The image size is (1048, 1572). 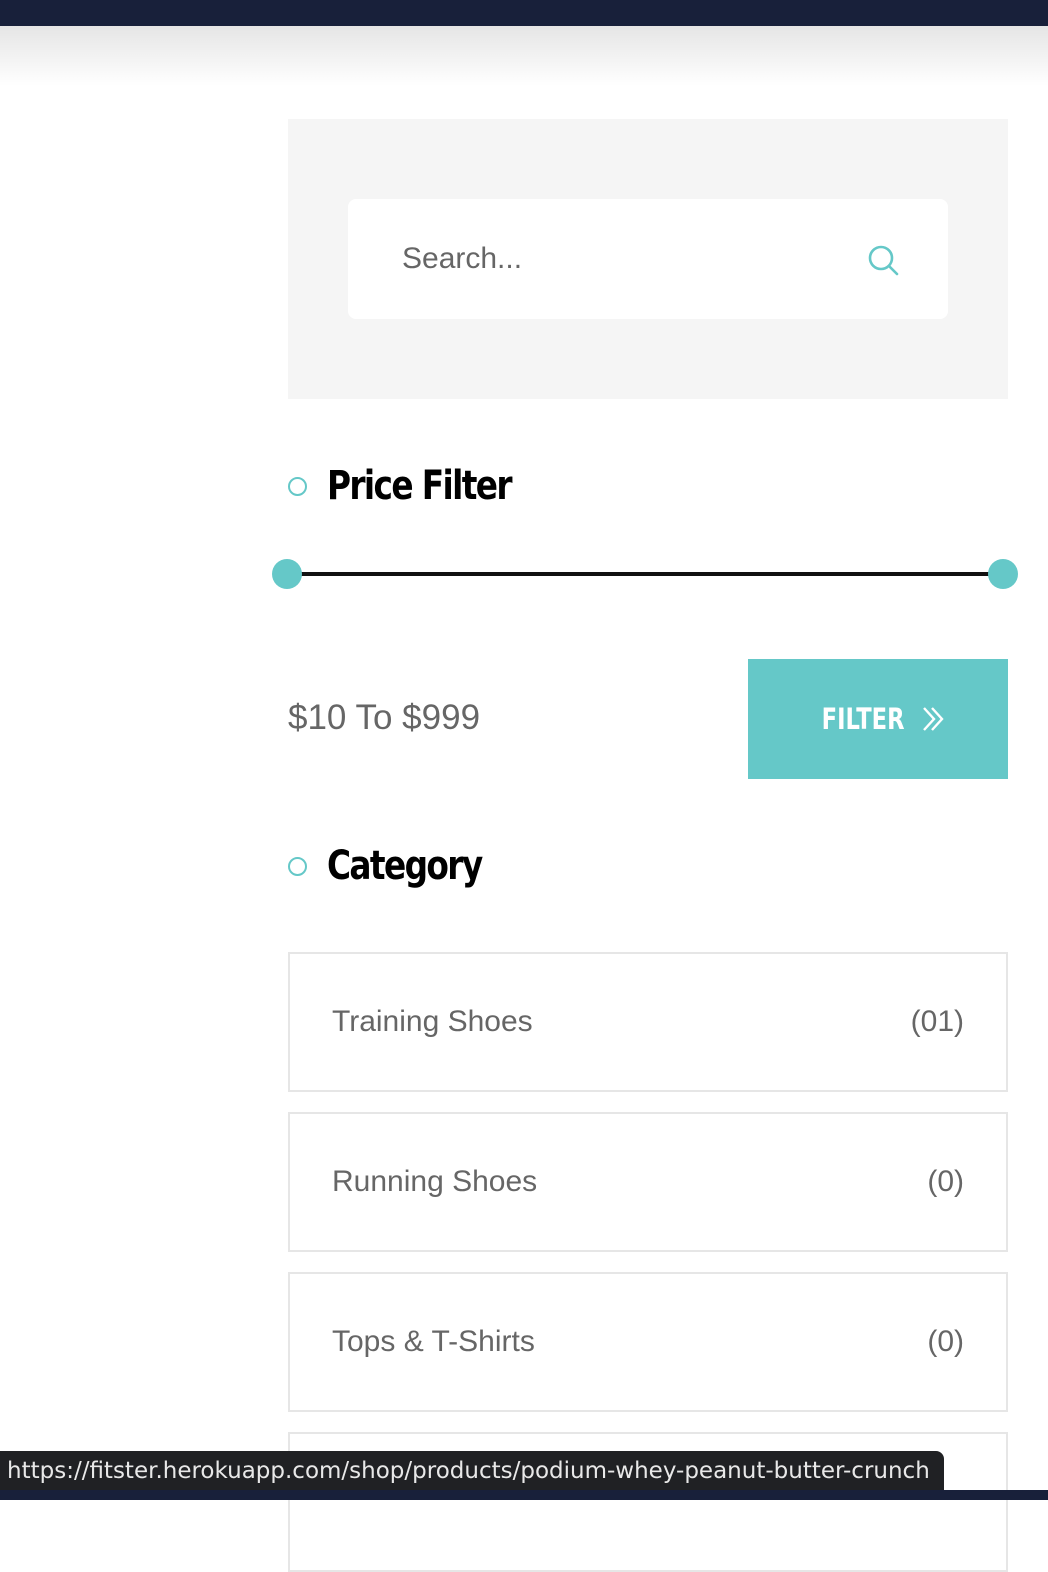 I want to click on price-slider-range, so click(x=645, y=574).